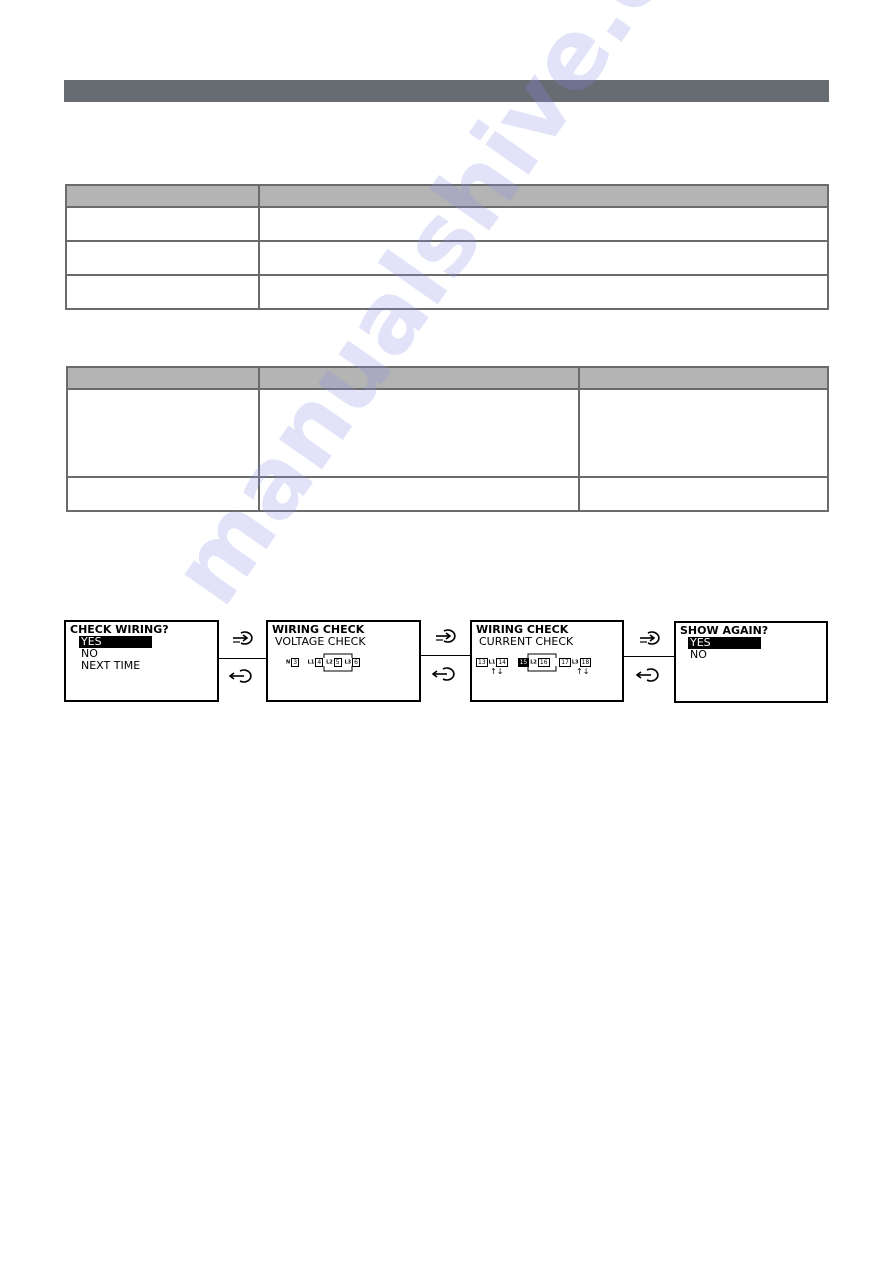 The height and width of the screenshot is (1263, 893). What do you see at coordinates (698, 655) in the screenshot?
I see `option-no: NO` at bounding box center [698, 655].